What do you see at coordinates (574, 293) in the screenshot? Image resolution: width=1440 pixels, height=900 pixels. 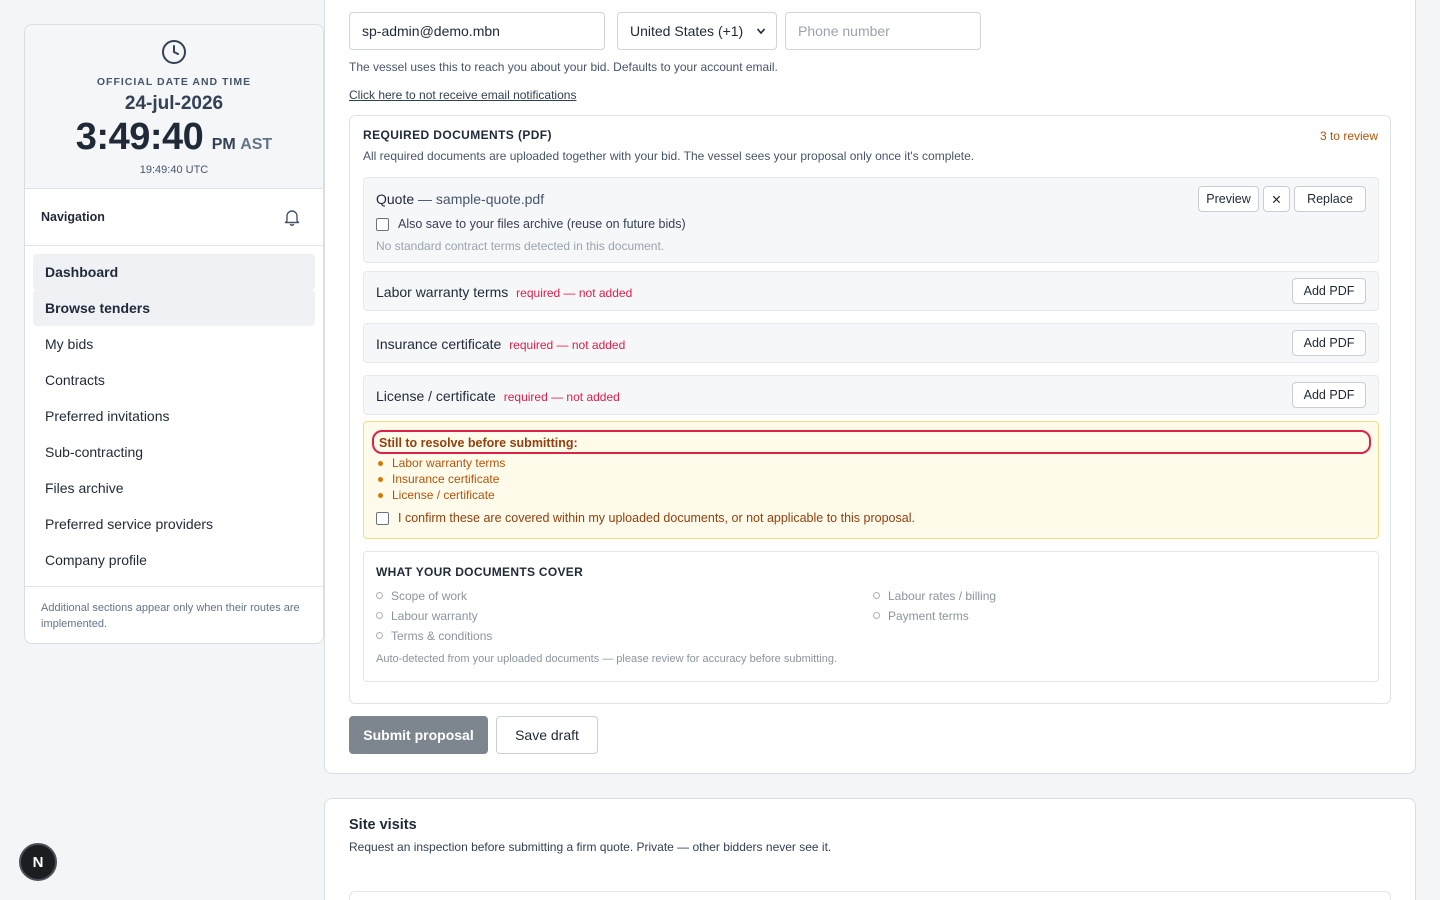 I see `labor-warranty-status: required — not added` at bounding box center [574, 293].